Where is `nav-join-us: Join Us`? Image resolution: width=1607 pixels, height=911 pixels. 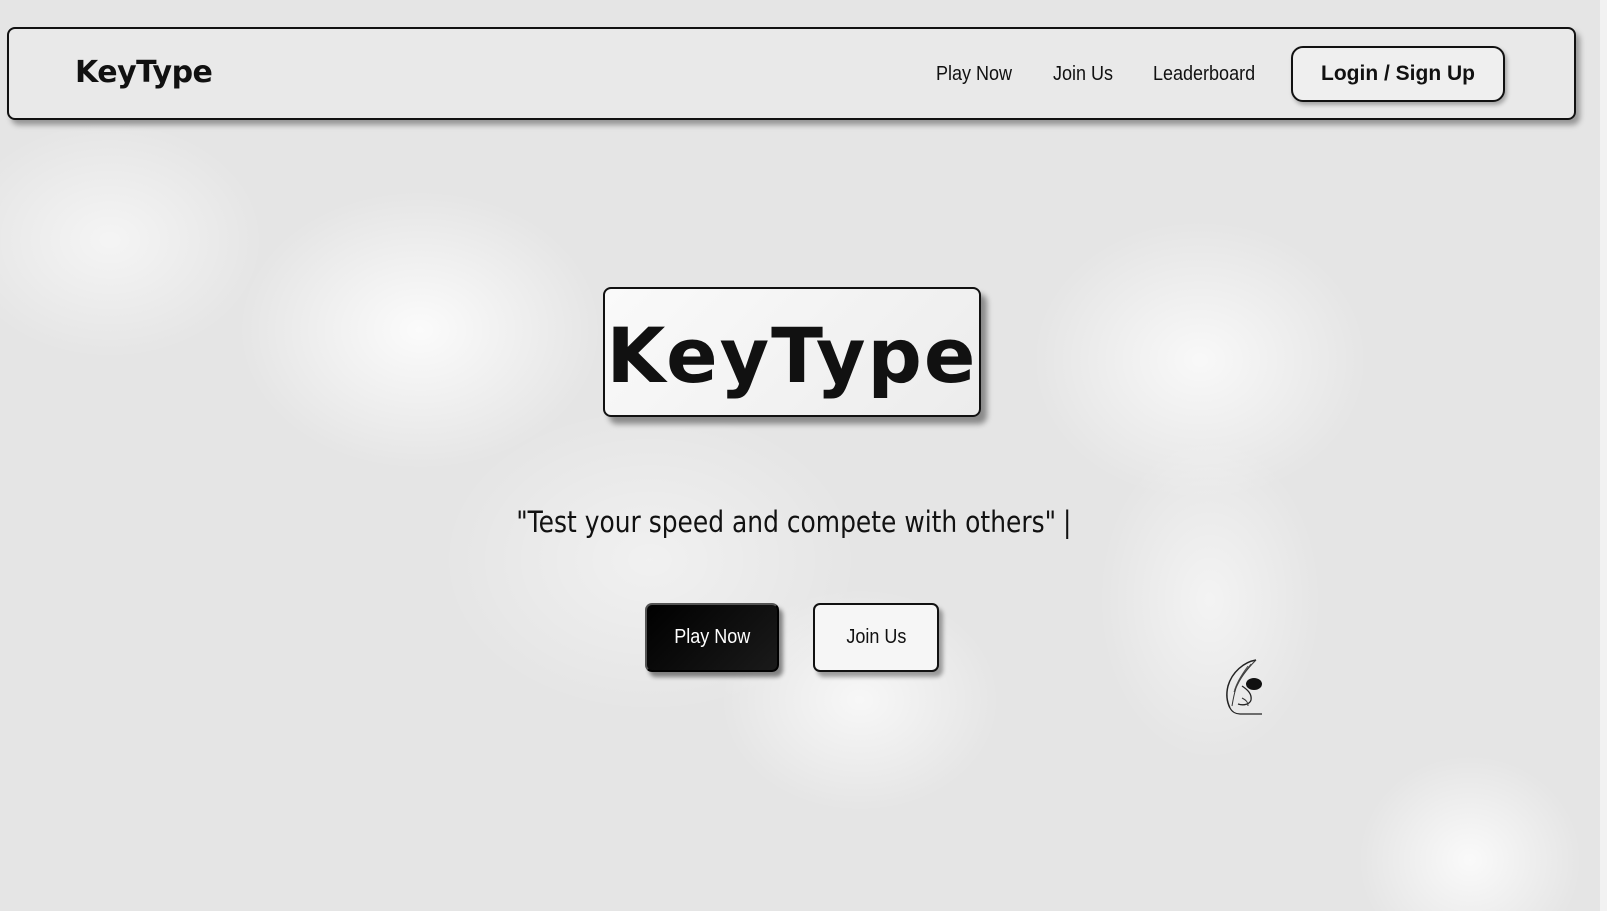
nav-join-us: Join Us is located at coordinates (1083, 74).